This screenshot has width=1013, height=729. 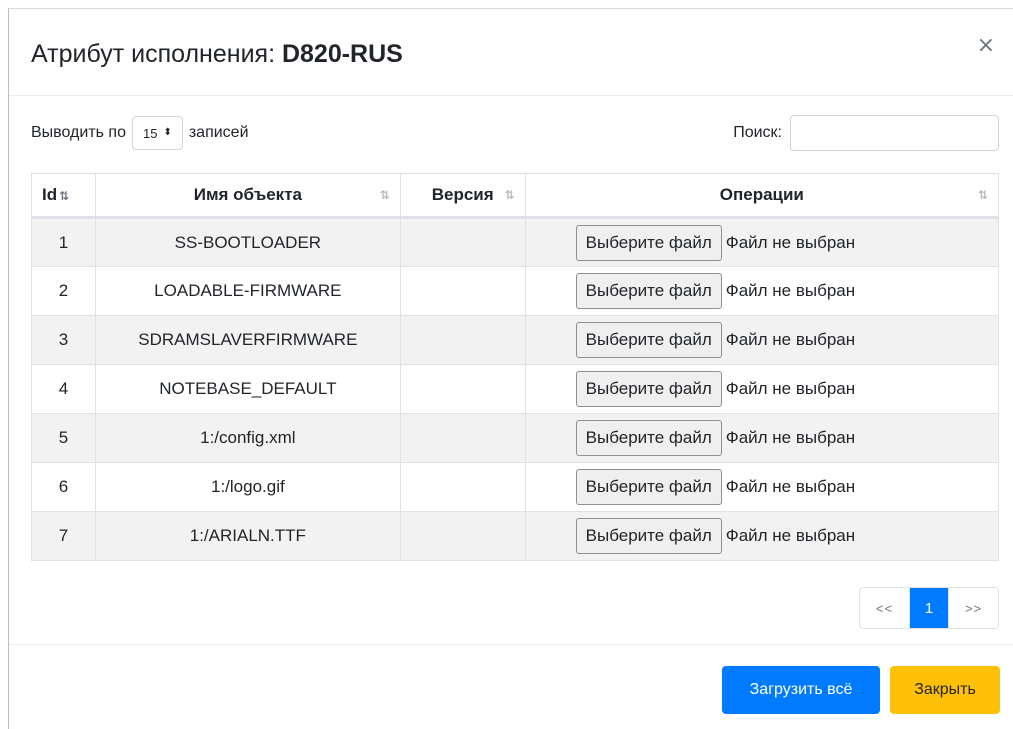 What do you see at coordinates (63, 389) in the screenshot?
I see `cell-id: 4` at bounding box center [63, 389].